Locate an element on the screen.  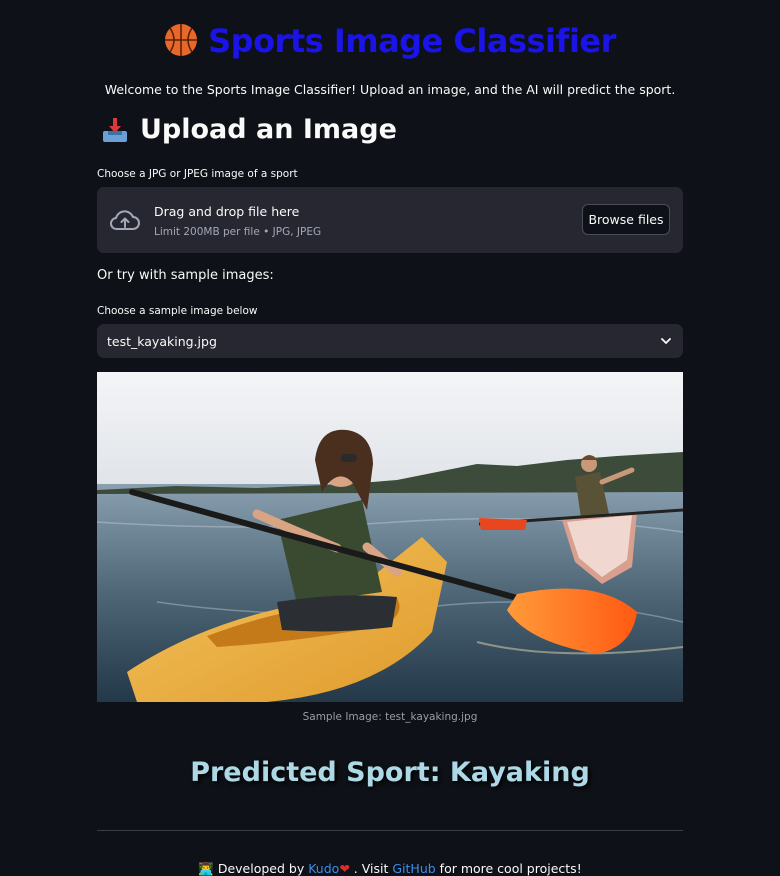
prediction-result: Predicted Sport: Kayaking is located at coordinates (390, 772).